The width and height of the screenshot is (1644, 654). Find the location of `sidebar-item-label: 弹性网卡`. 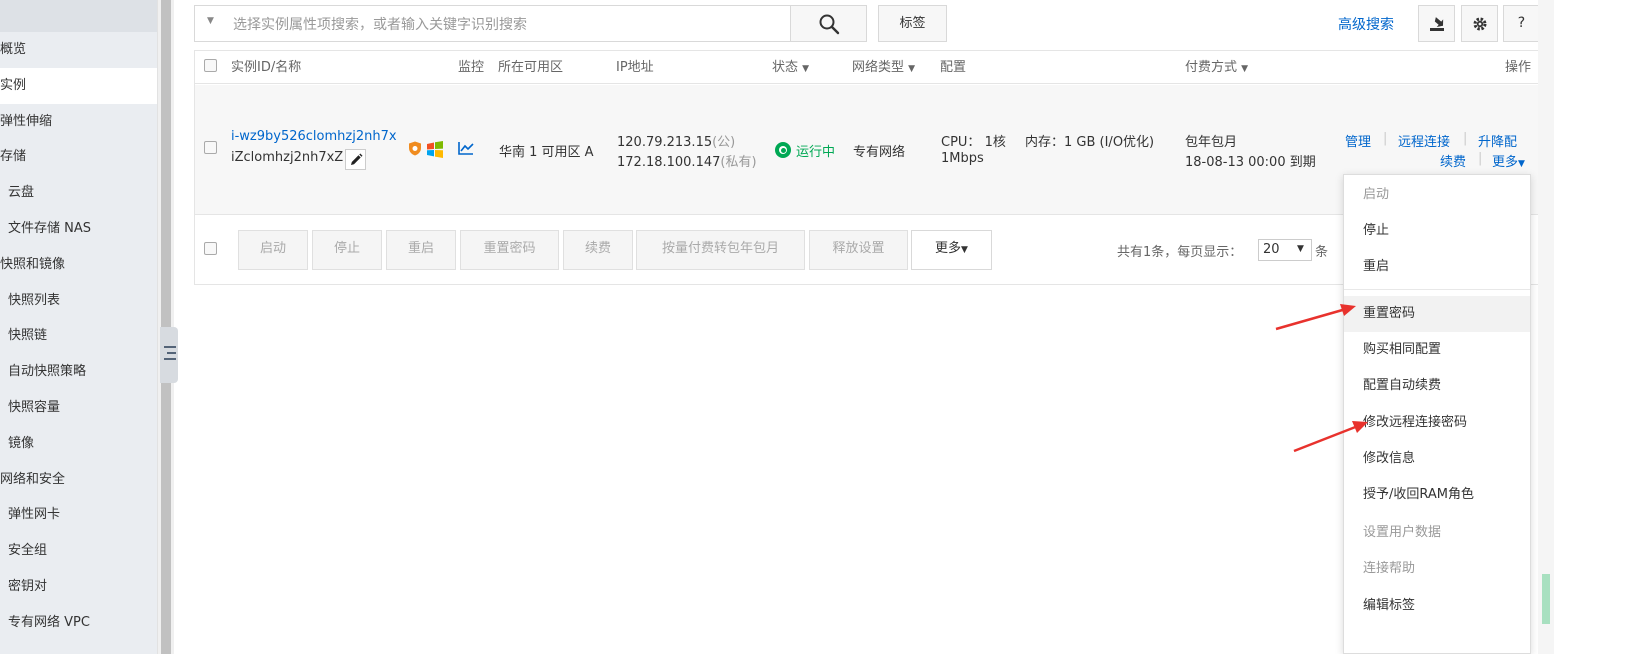

sidebar-item-label: 弹性网卡 is located at coordinates (34, 515).